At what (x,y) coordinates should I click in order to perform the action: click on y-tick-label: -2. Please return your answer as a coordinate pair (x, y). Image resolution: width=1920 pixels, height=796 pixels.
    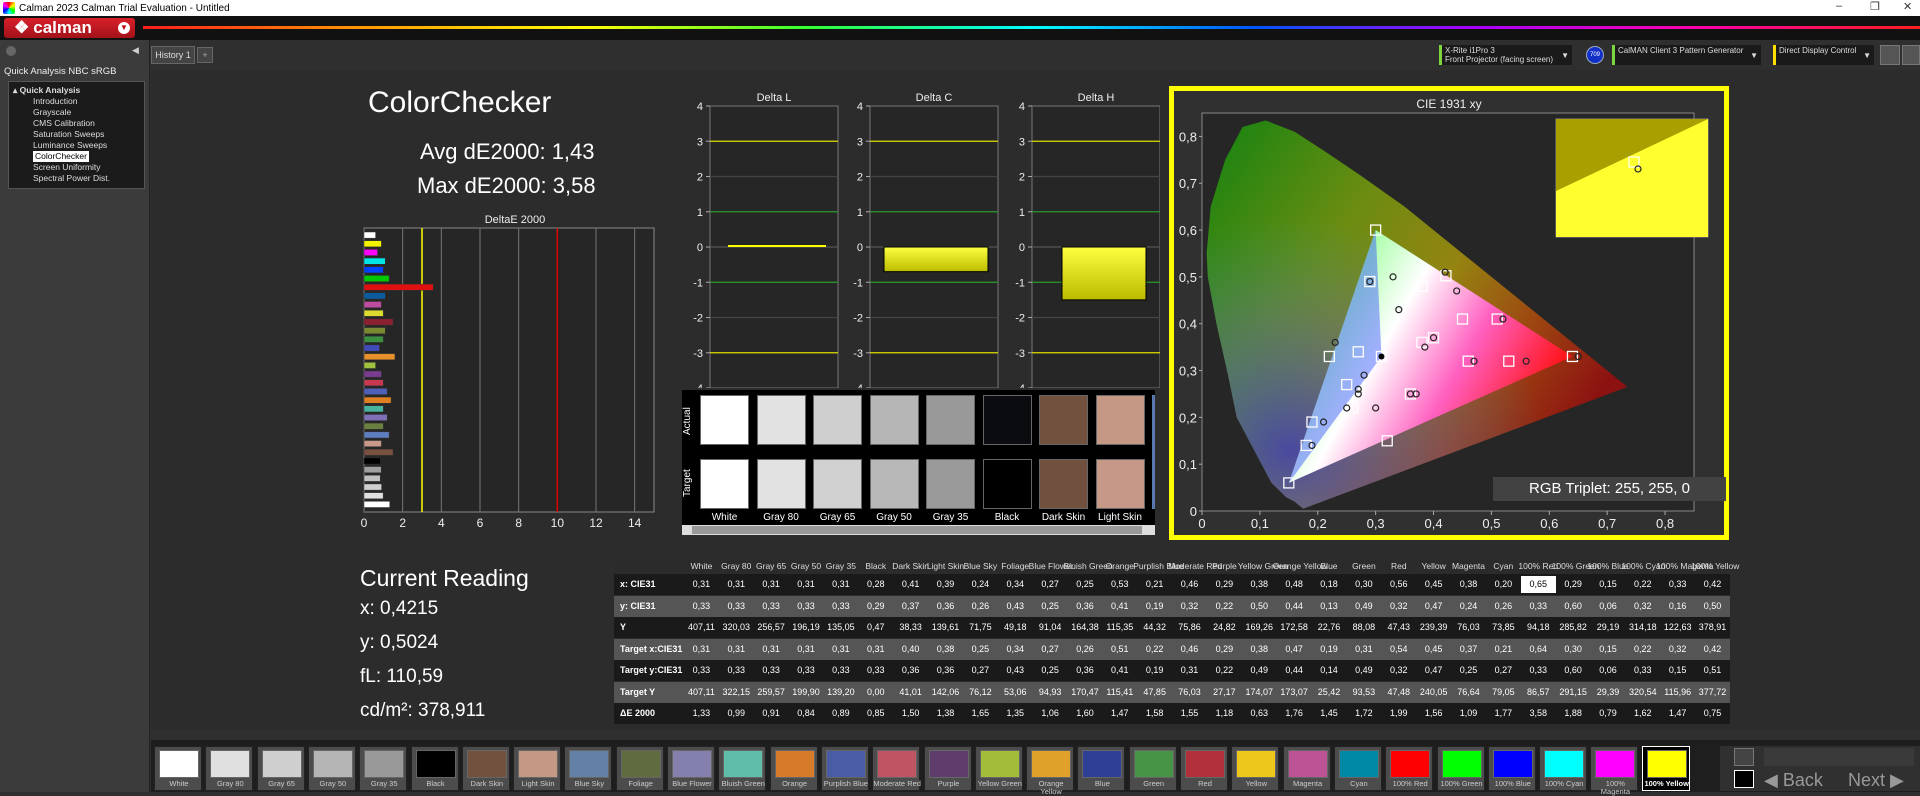
    Looking at the image, I should click on (1020, 319).